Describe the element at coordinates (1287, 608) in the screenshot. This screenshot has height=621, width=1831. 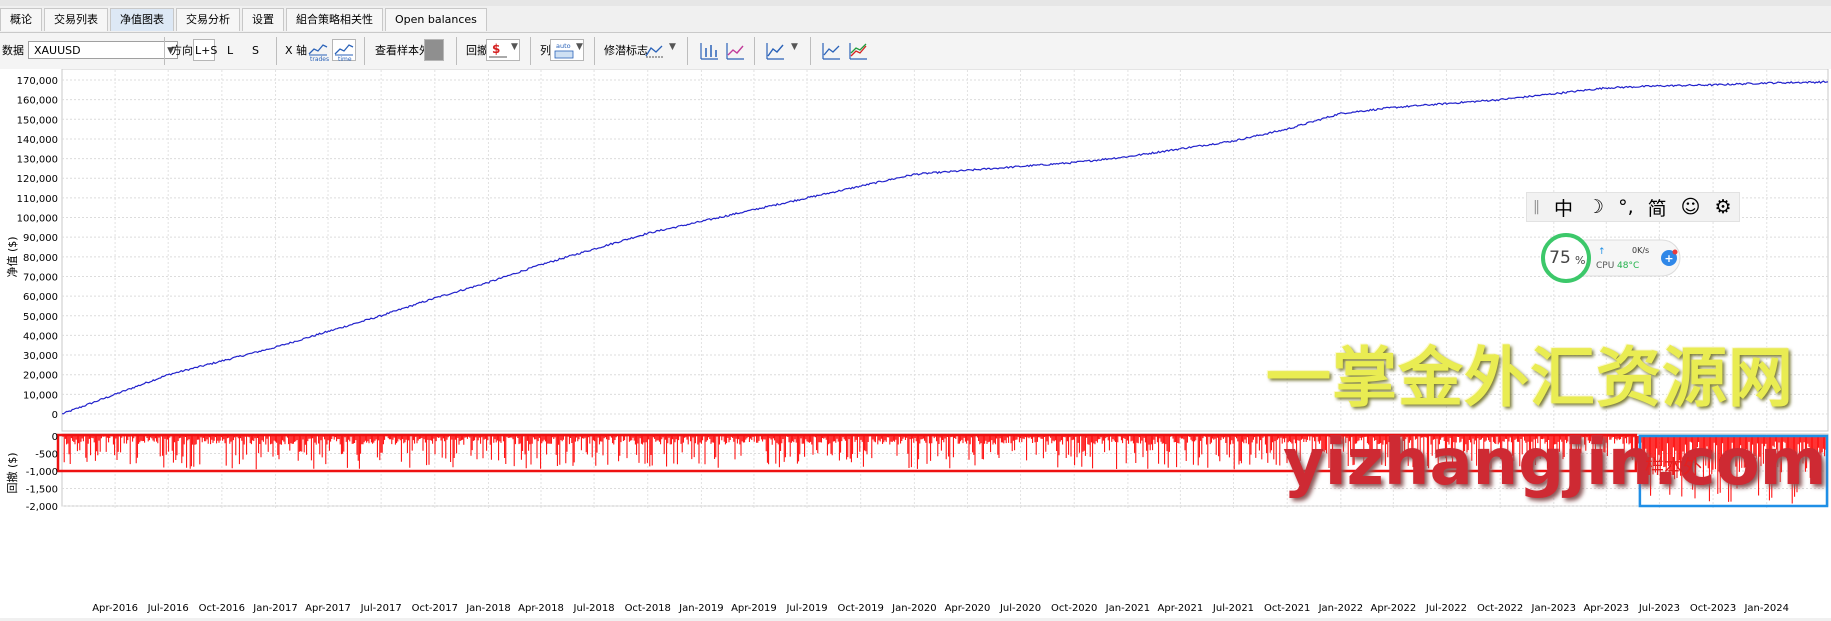
I see `x-tick-label: Oct-2021` at that location.